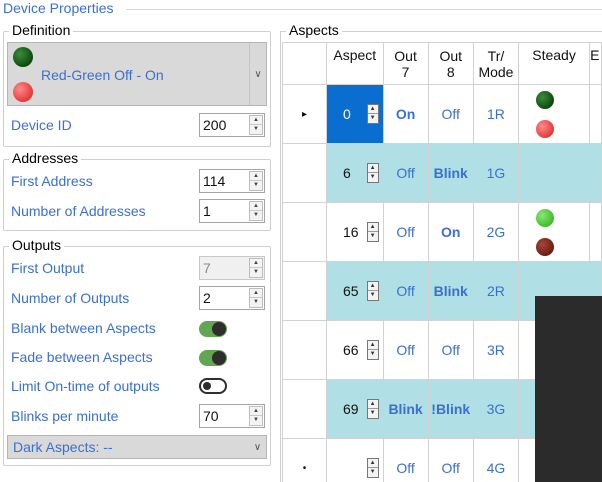 Image resolution: width=602 pixels, height=482 pixels. What do you see at coordinates (211, 416) in the screenshot?
I see `blinks-per-minute-value: 70` at bounding box center [211, 416].